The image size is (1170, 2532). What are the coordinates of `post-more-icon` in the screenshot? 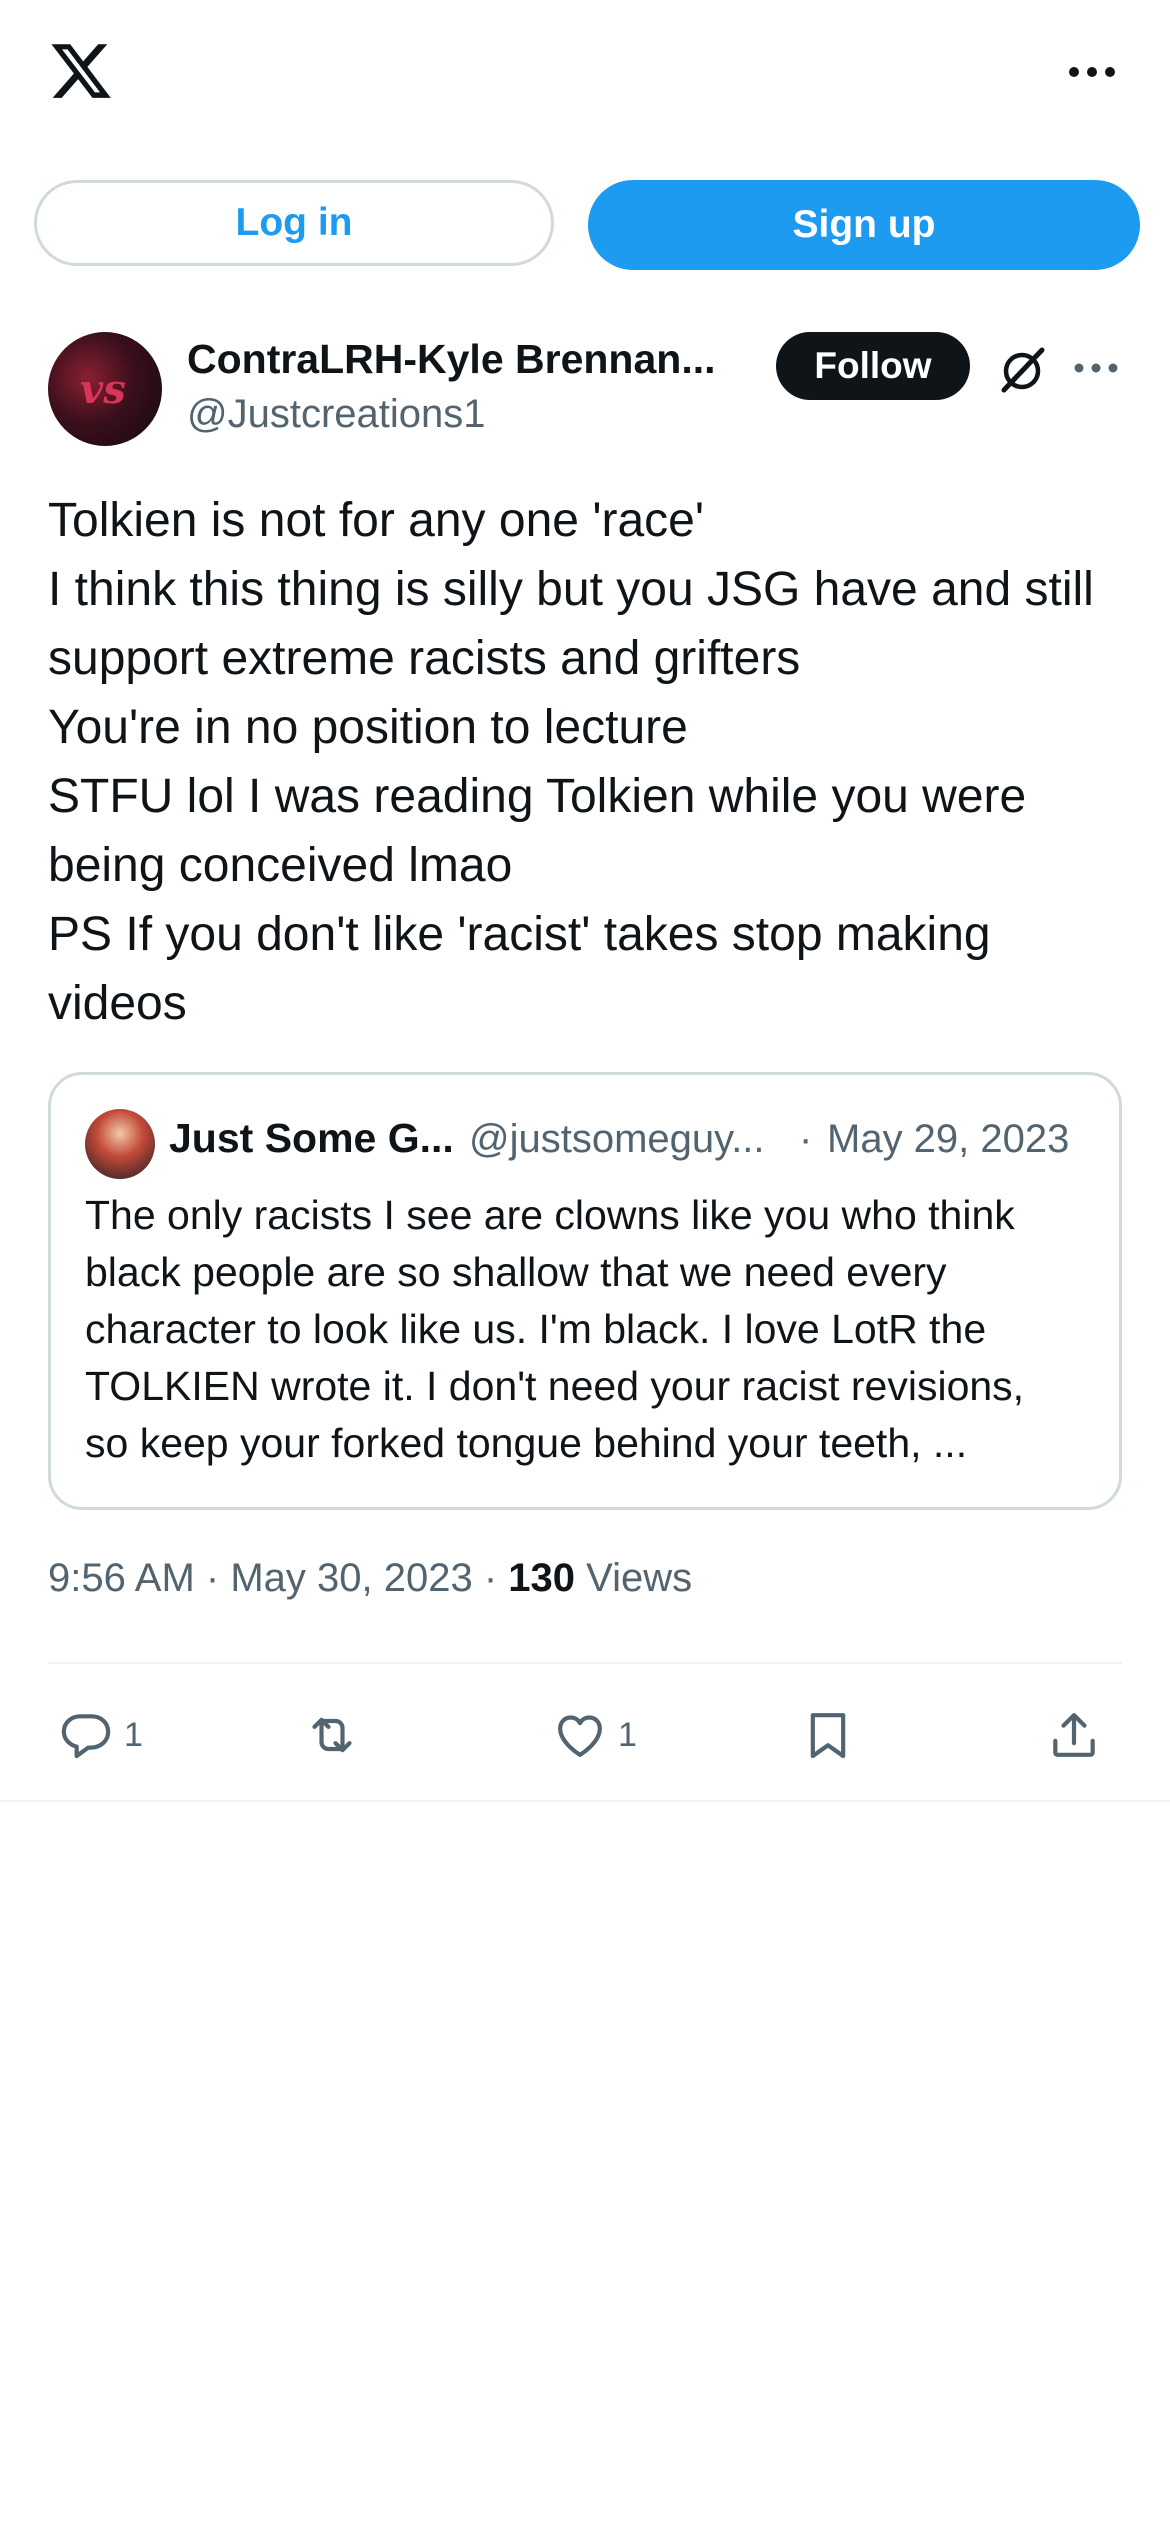 It's located at (1096, 368).